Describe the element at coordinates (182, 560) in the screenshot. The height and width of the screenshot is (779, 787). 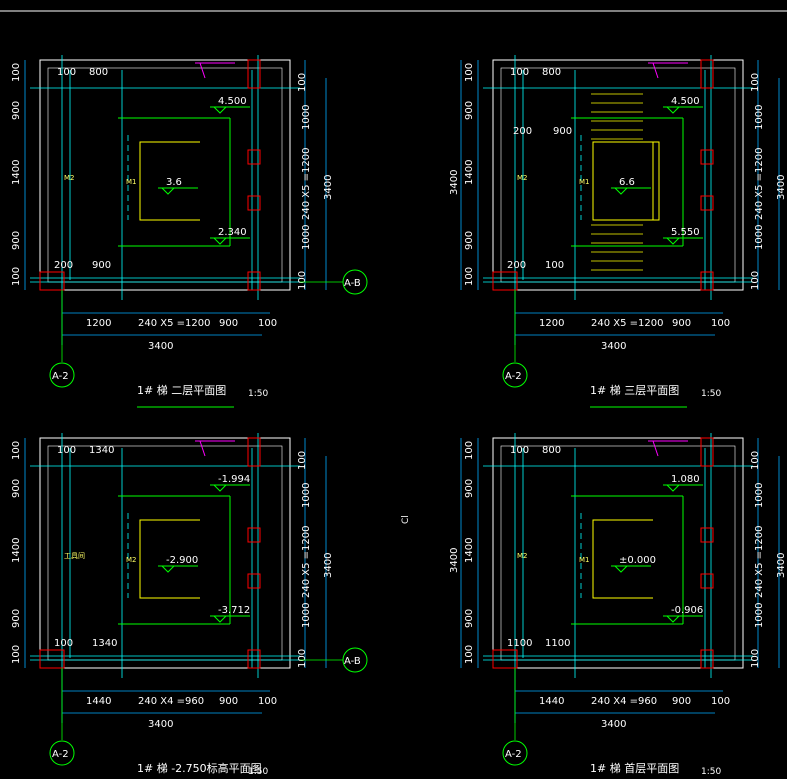
I see `level-value: -2.900` at that location.